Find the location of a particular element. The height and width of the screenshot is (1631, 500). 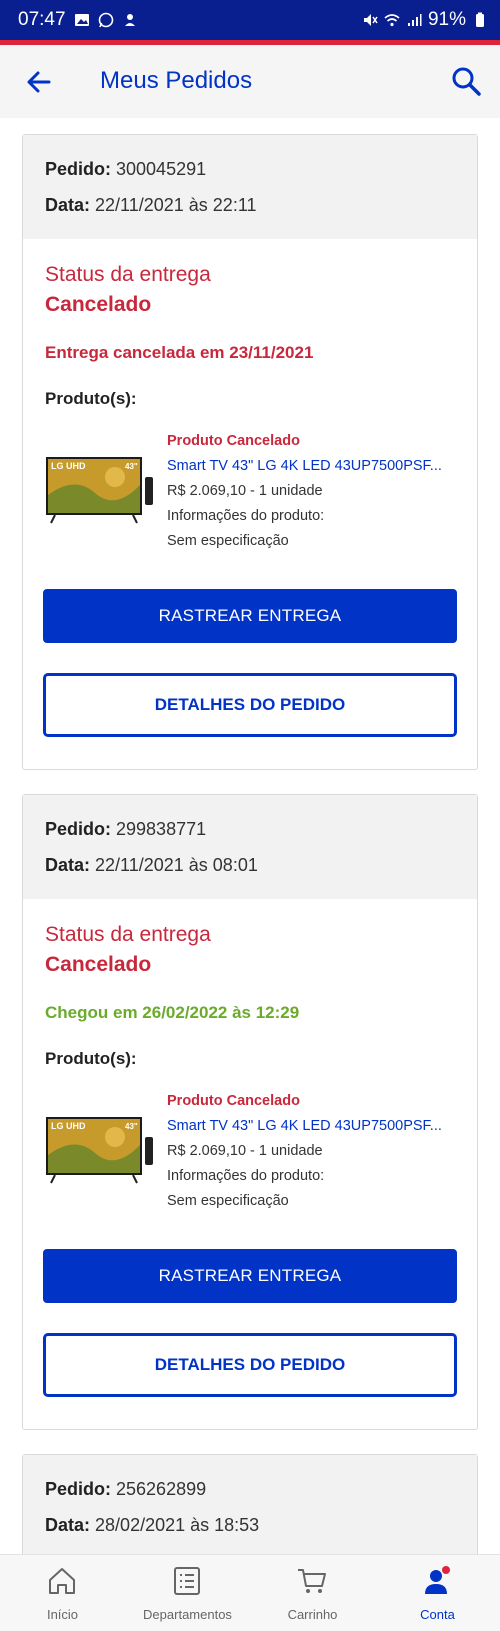

app-bar: Meus Pedidos is located at coordinates (250, 81).